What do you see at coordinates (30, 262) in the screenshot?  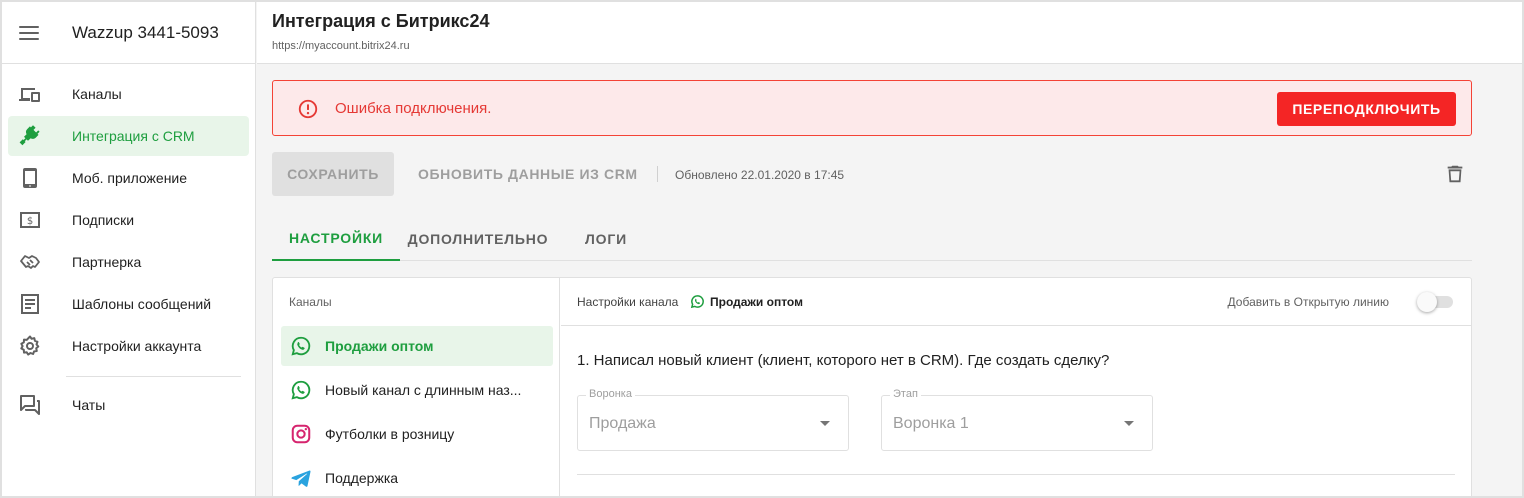 I see `handshake-icon` at bounding box center [30, 262].